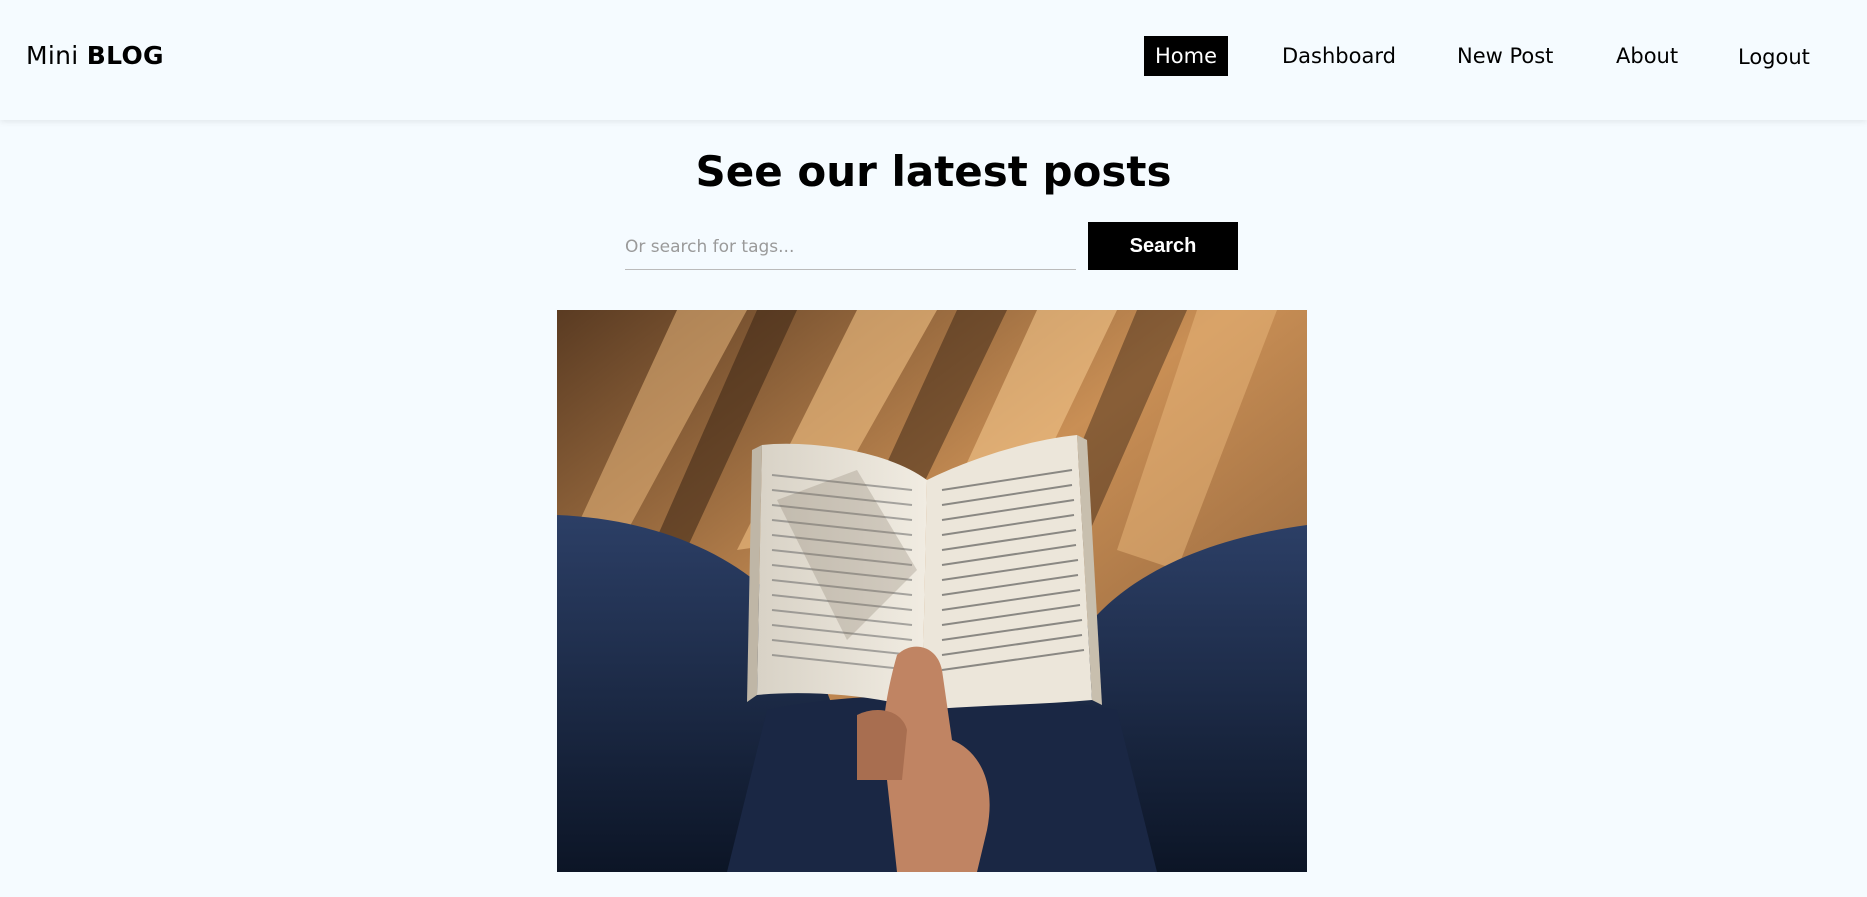 Image resolution: width=1867 pixels, height=897 pixels. Describe the element at coordinates (1774, 57) in the screenshot. I see `nav-logout-link: Logout` at that location.